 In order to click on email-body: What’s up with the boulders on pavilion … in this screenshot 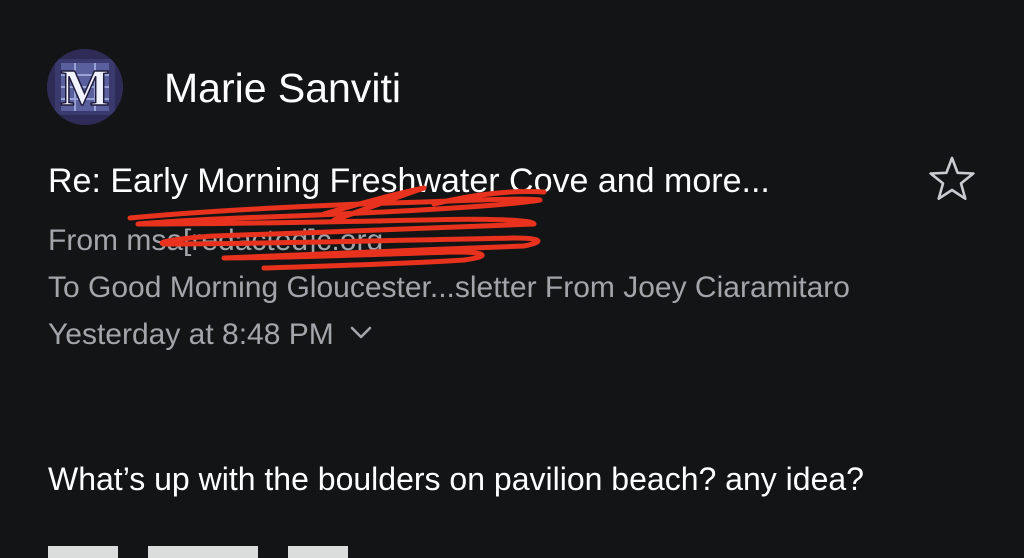, I will do `click(456, 479)`.